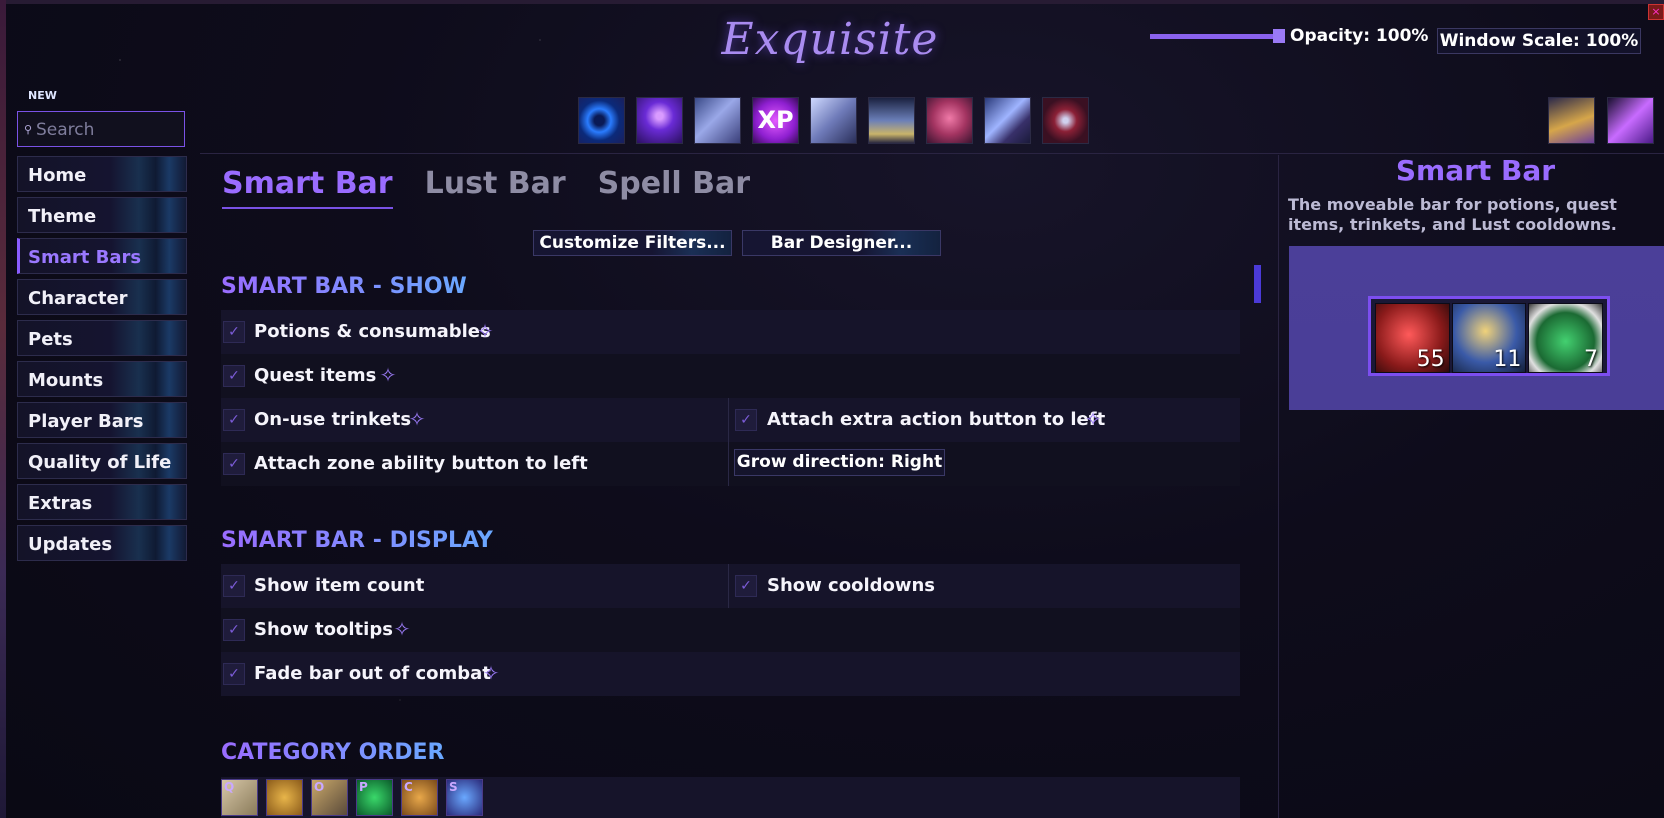  Describe the element at coordinates (102, 174) in the screenshot. I see `sidebar-item-home: Home` at that location.